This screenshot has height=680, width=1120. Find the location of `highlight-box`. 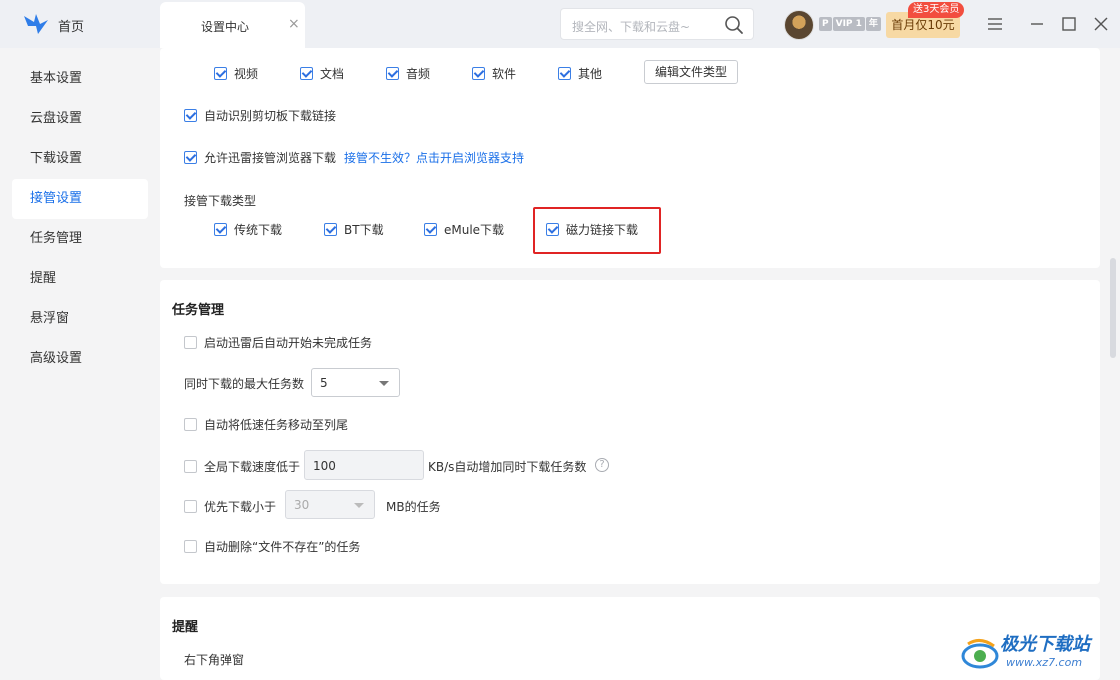

highlight-box is located at coordinates (597, 230).